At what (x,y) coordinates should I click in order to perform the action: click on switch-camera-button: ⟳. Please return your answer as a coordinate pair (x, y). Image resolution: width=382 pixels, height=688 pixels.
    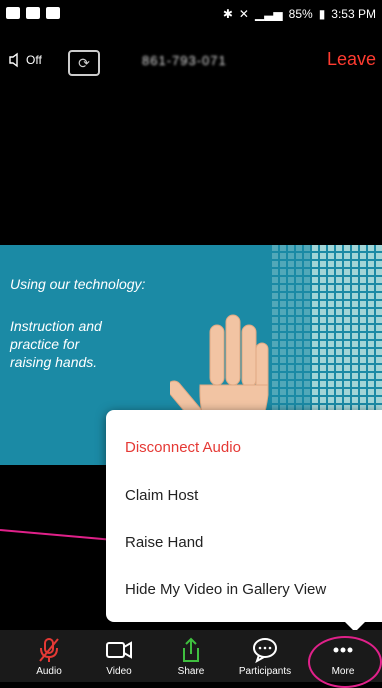
    Looking at the image, I should click on (84, 63).